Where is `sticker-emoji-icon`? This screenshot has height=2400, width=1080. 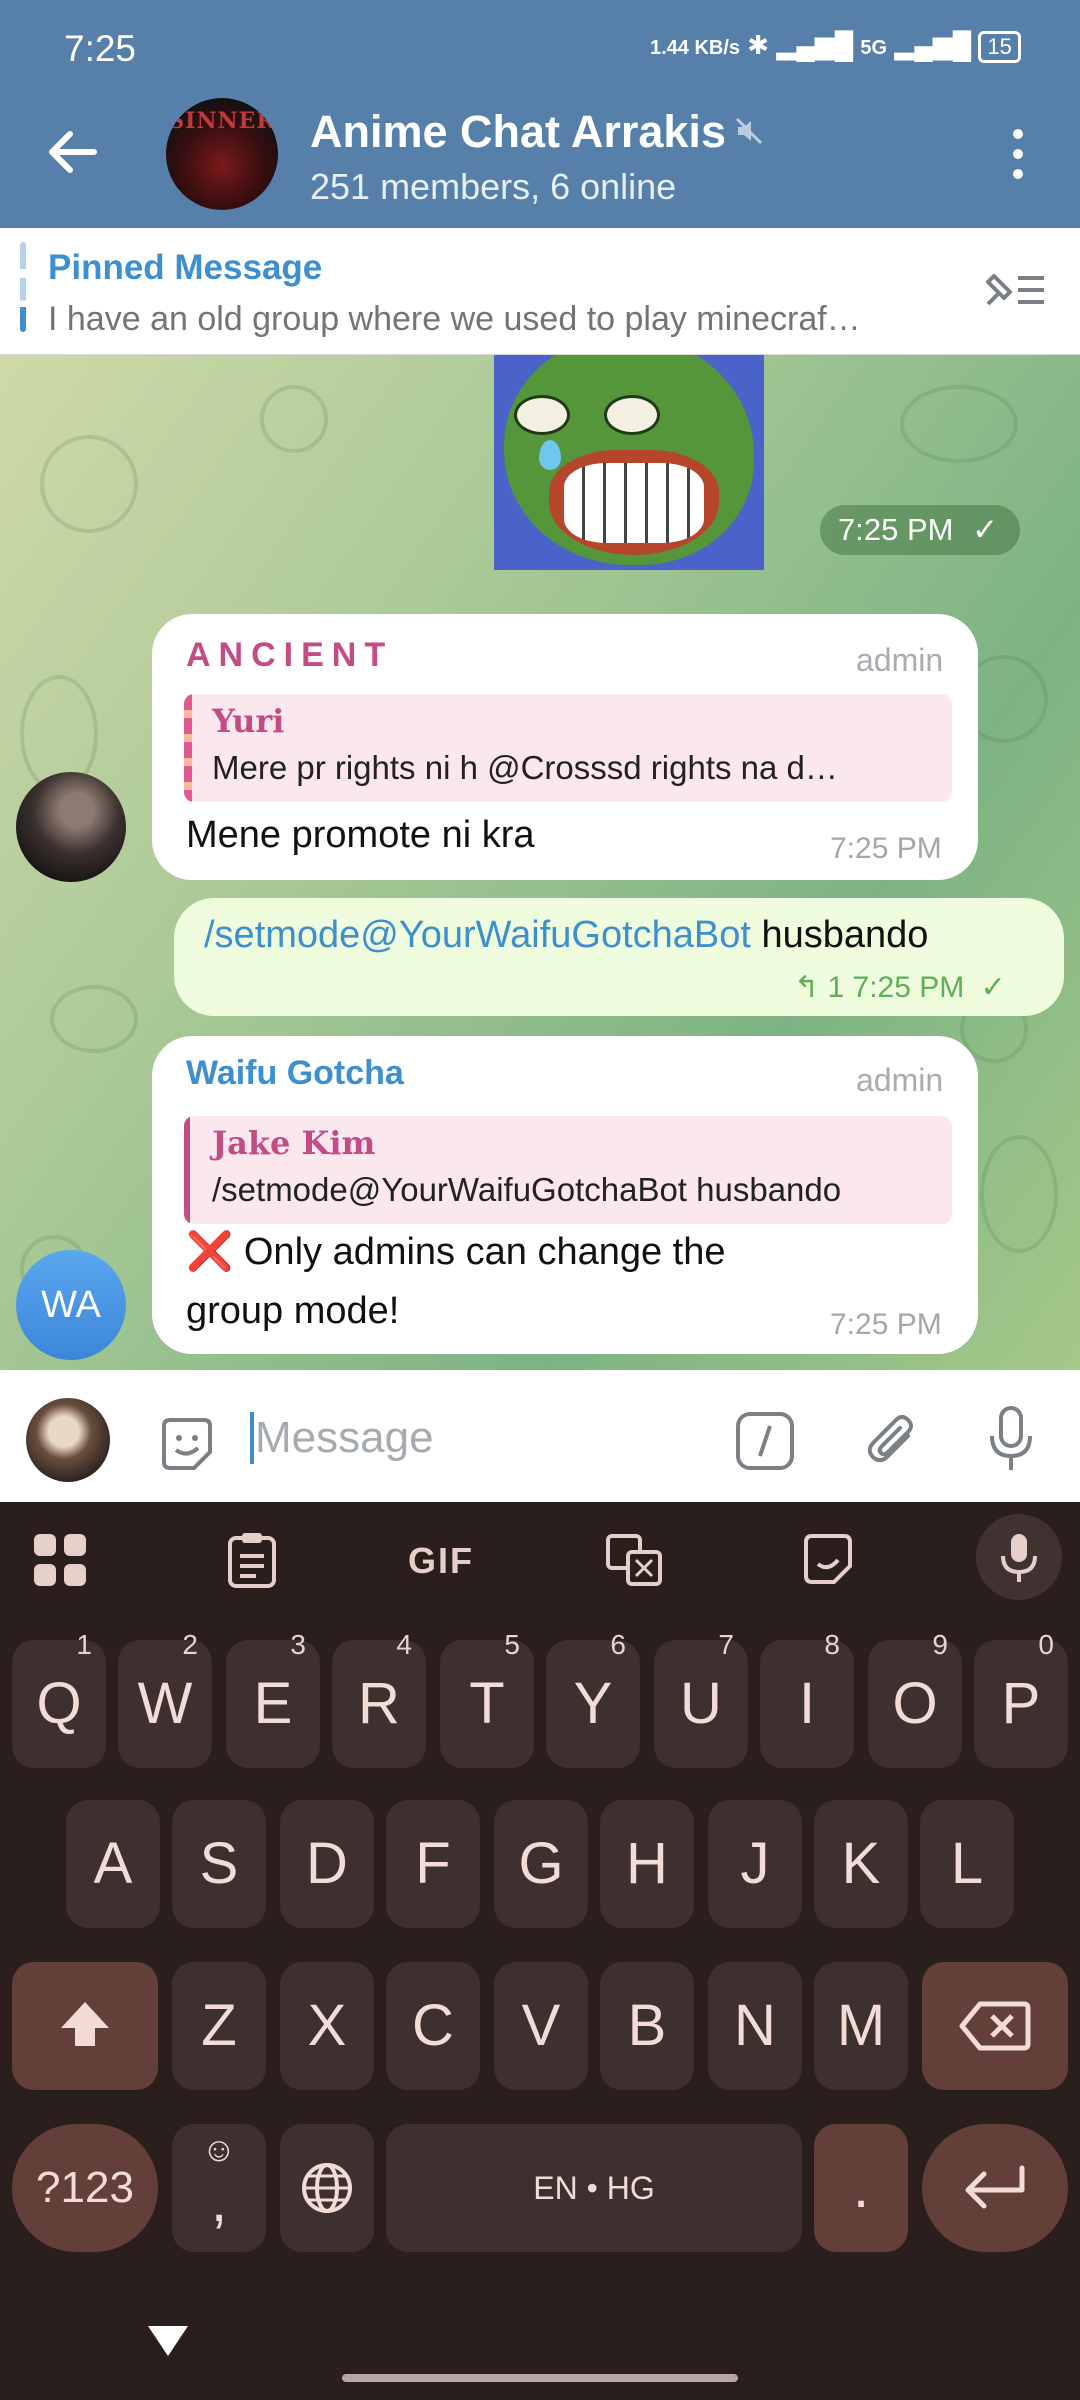 sticker-emoji-icon is located at coordinates (187, 1445).